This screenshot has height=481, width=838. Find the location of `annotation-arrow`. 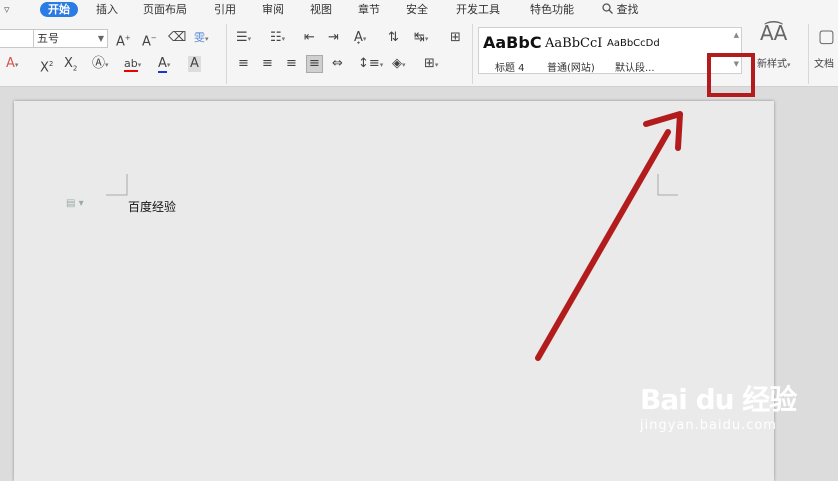

annotation-arrow is located at coordinates (609, 236).